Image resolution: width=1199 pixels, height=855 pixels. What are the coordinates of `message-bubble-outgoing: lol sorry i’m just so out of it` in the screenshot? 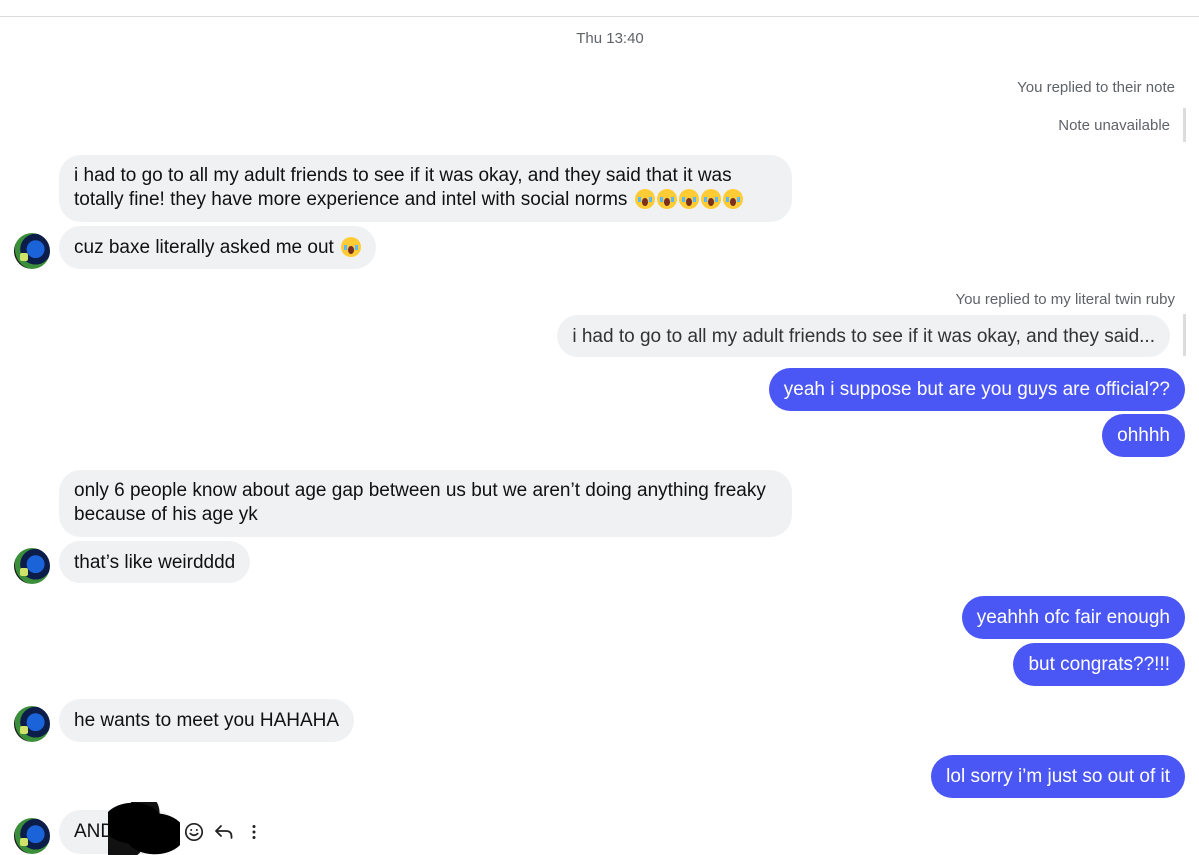 It's located at (1058, 776).